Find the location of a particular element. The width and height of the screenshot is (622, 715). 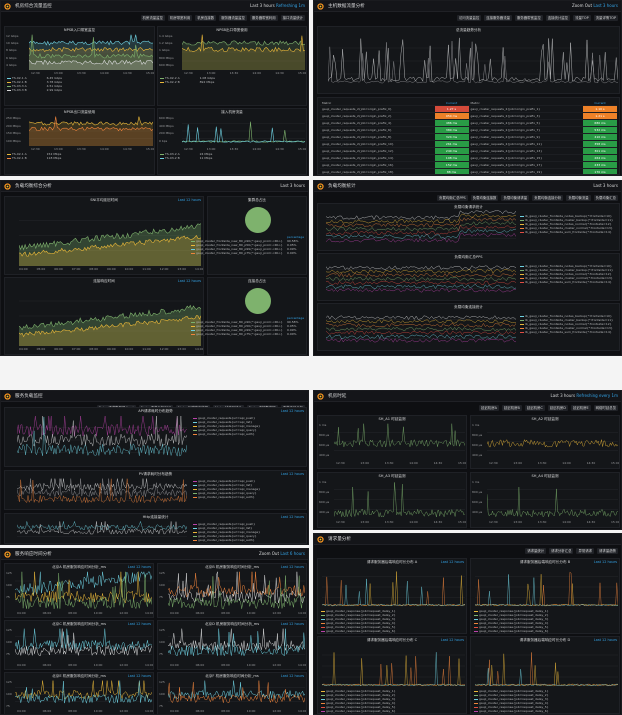

panel-title: SH_A4 时延监测 is located at coordinates (545, 476).